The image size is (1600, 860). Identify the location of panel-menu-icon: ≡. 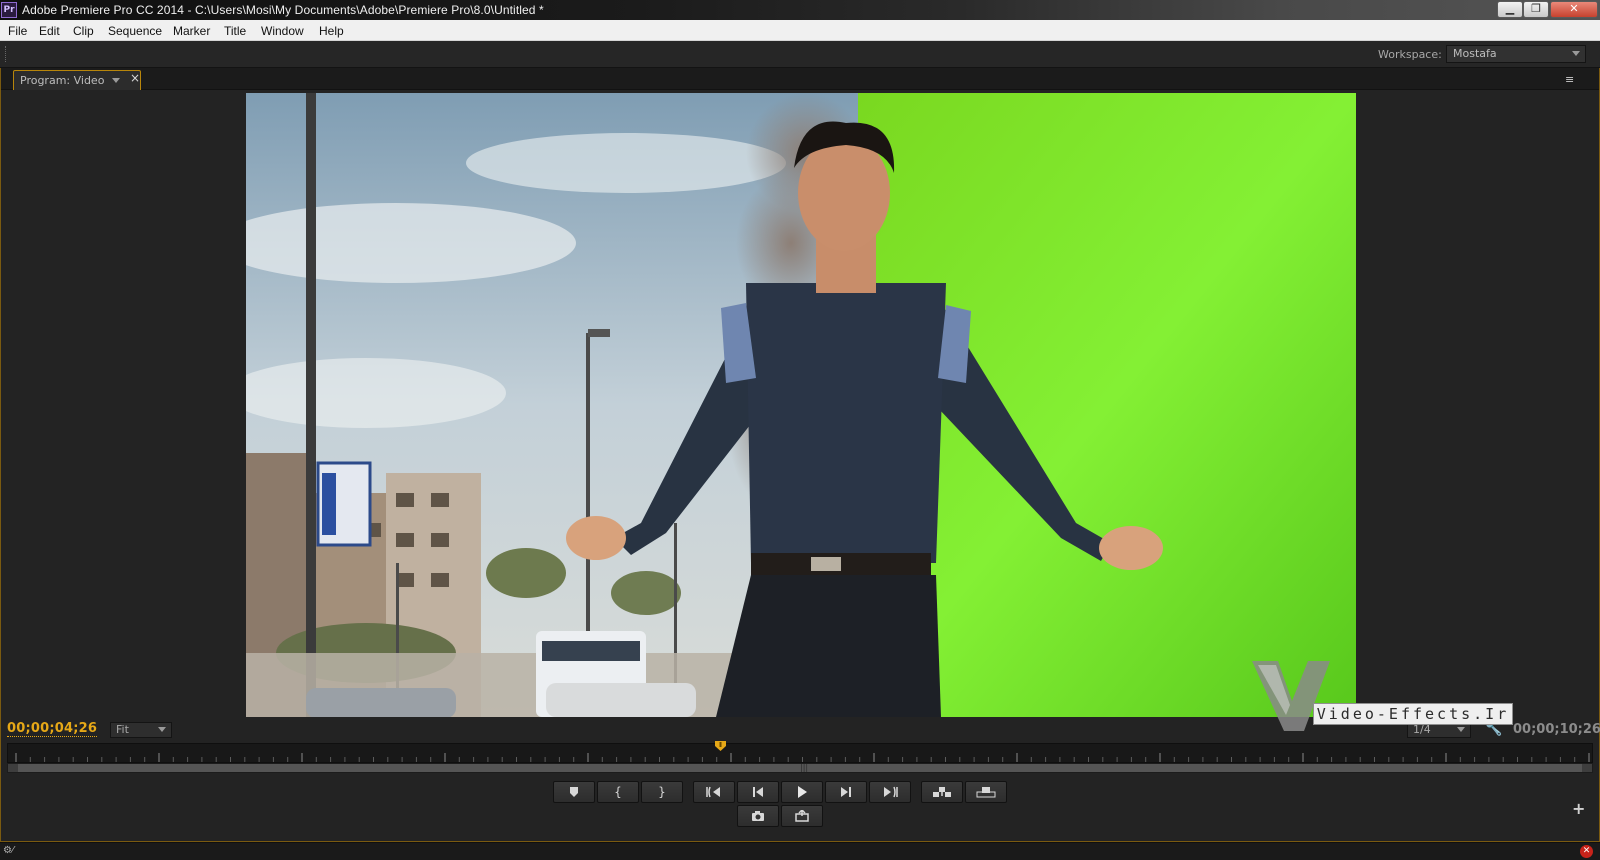
(1569, 79).